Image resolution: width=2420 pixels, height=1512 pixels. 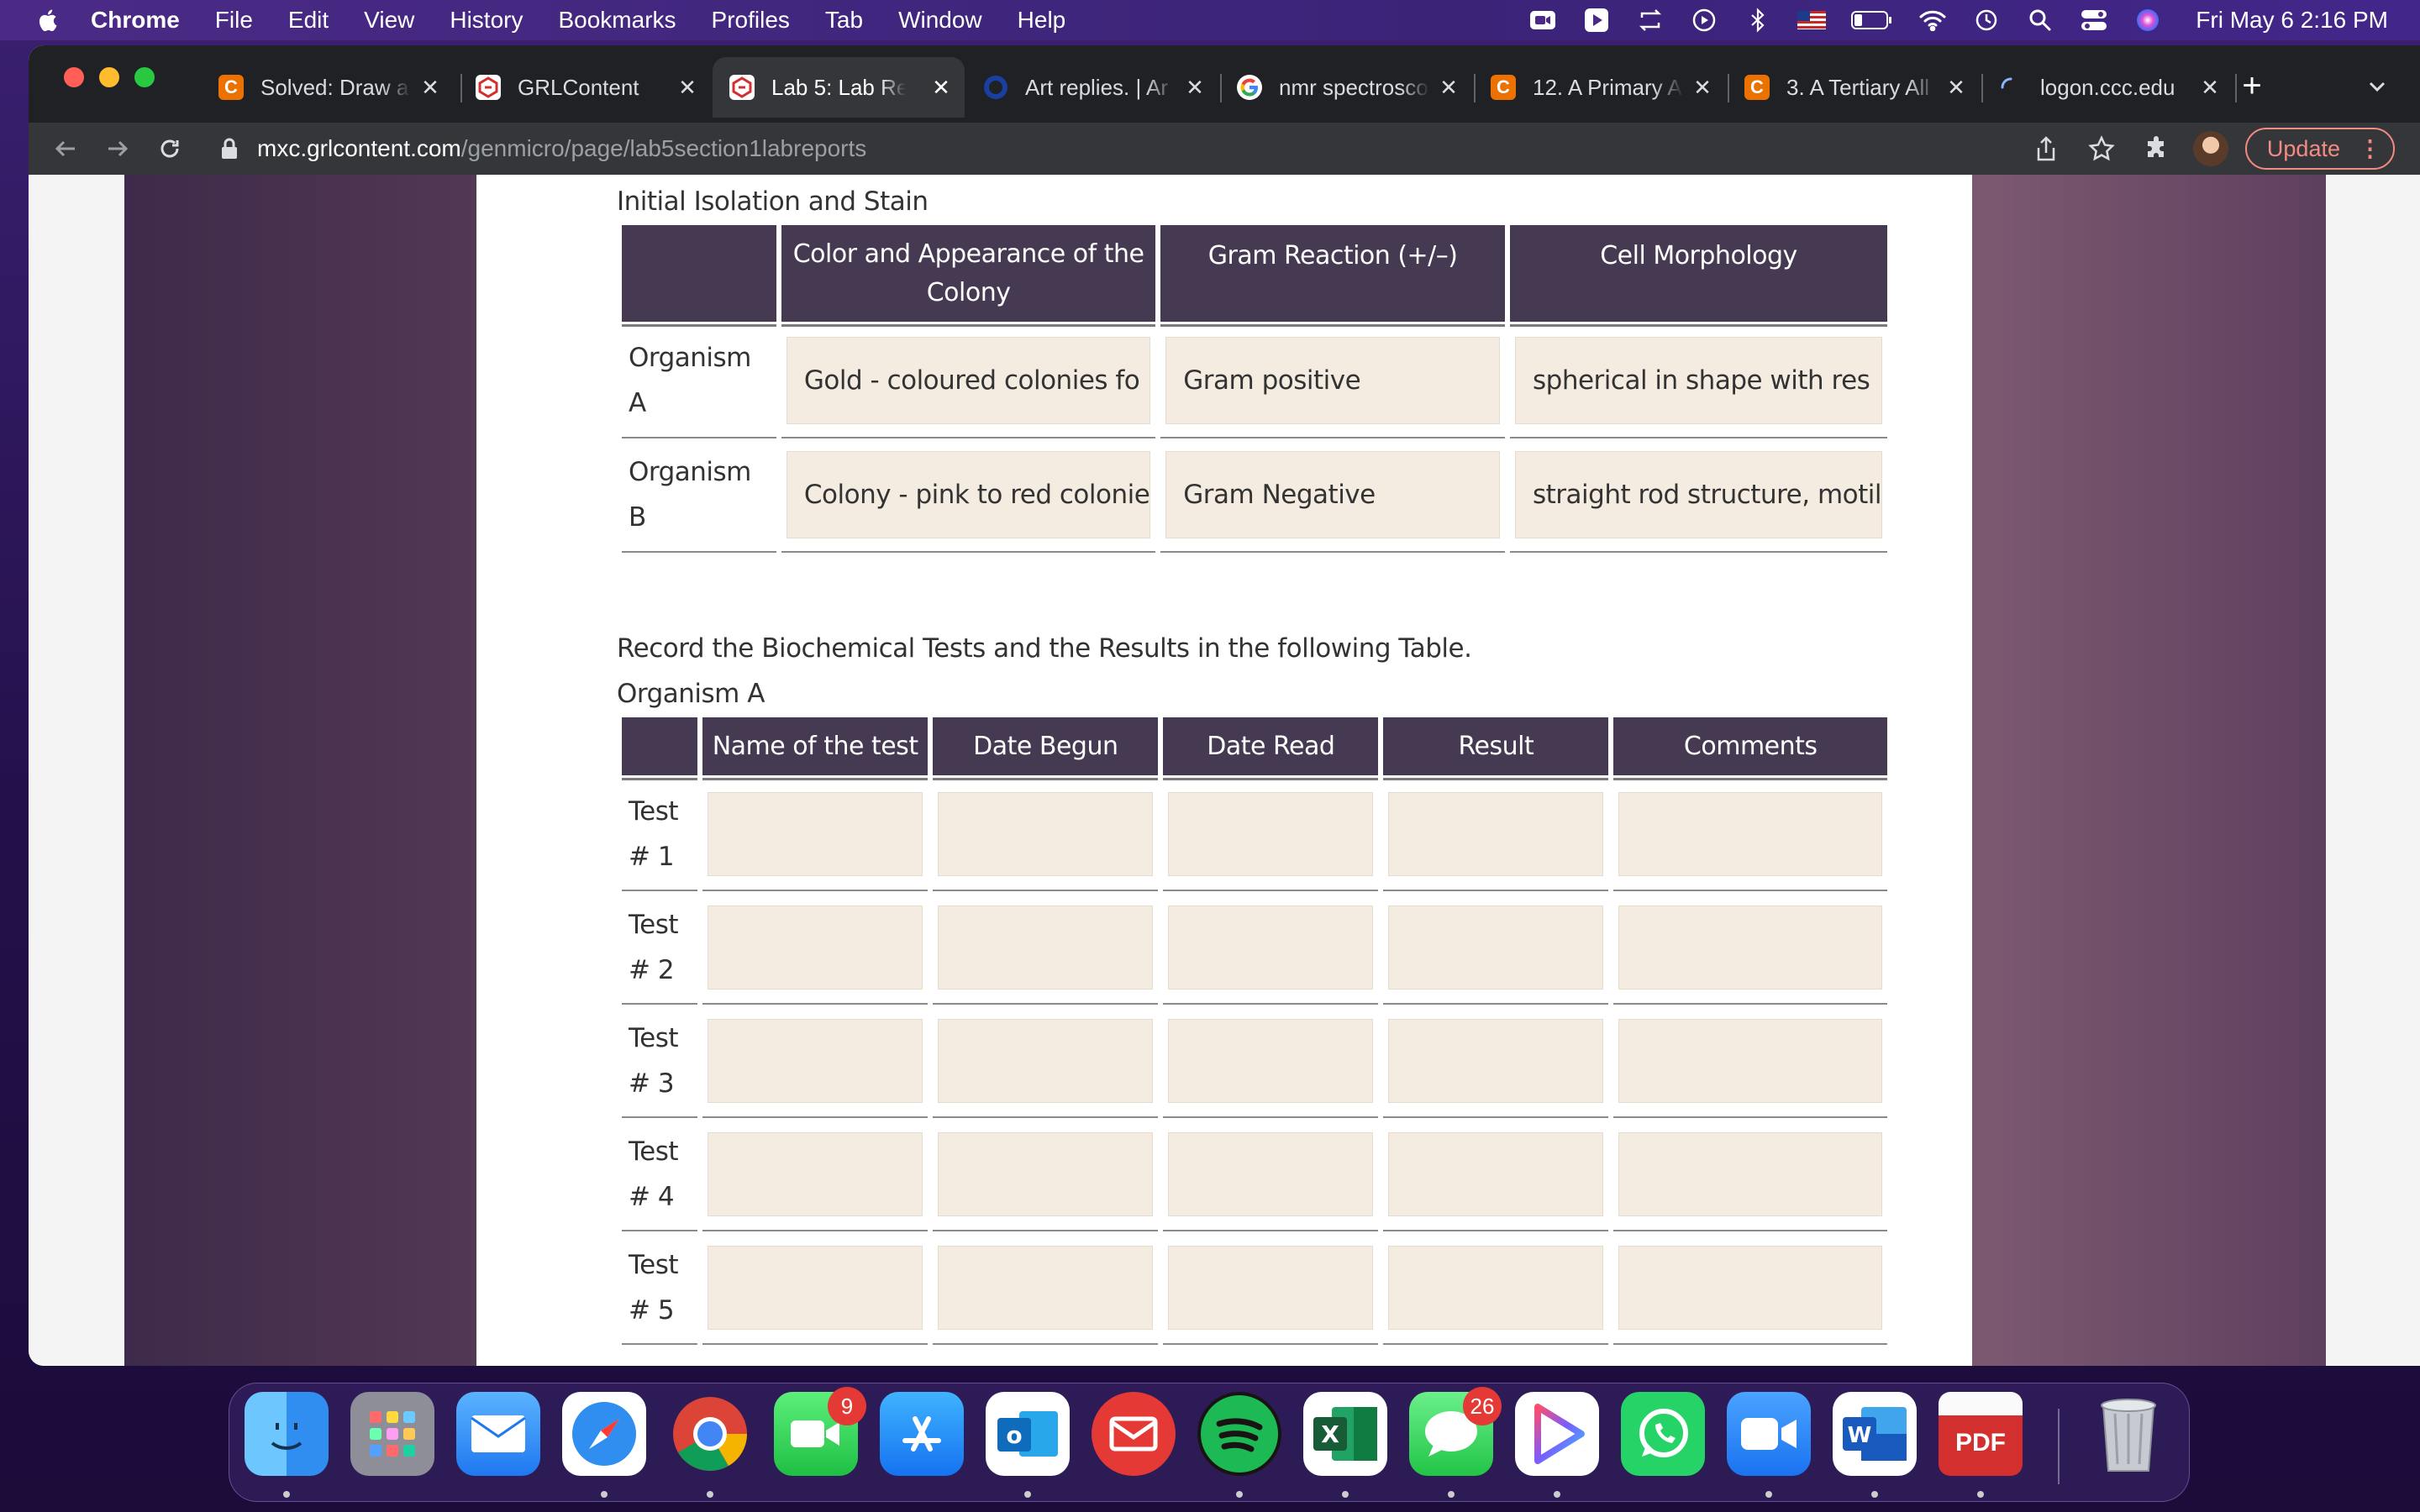 I want to click on test5-comments-input, so click(x=1750, y=1287).